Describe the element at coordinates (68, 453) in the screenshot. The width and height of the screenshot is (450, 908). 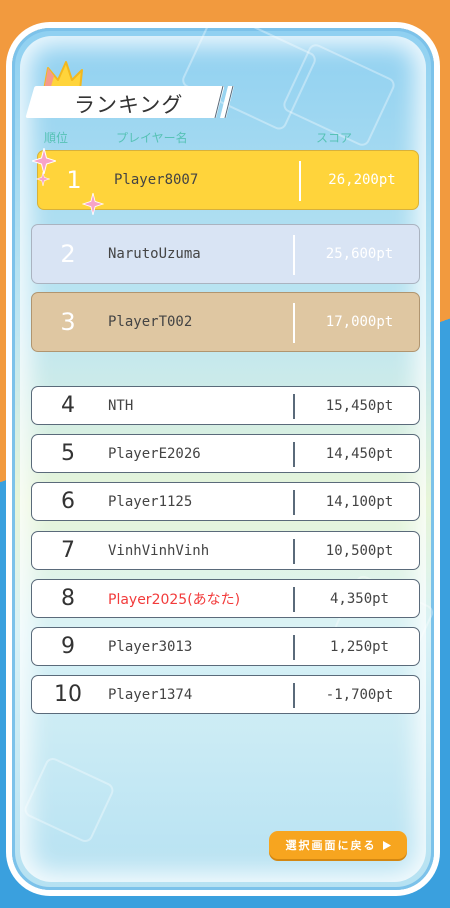
I see `rank-number: 5` at that location.